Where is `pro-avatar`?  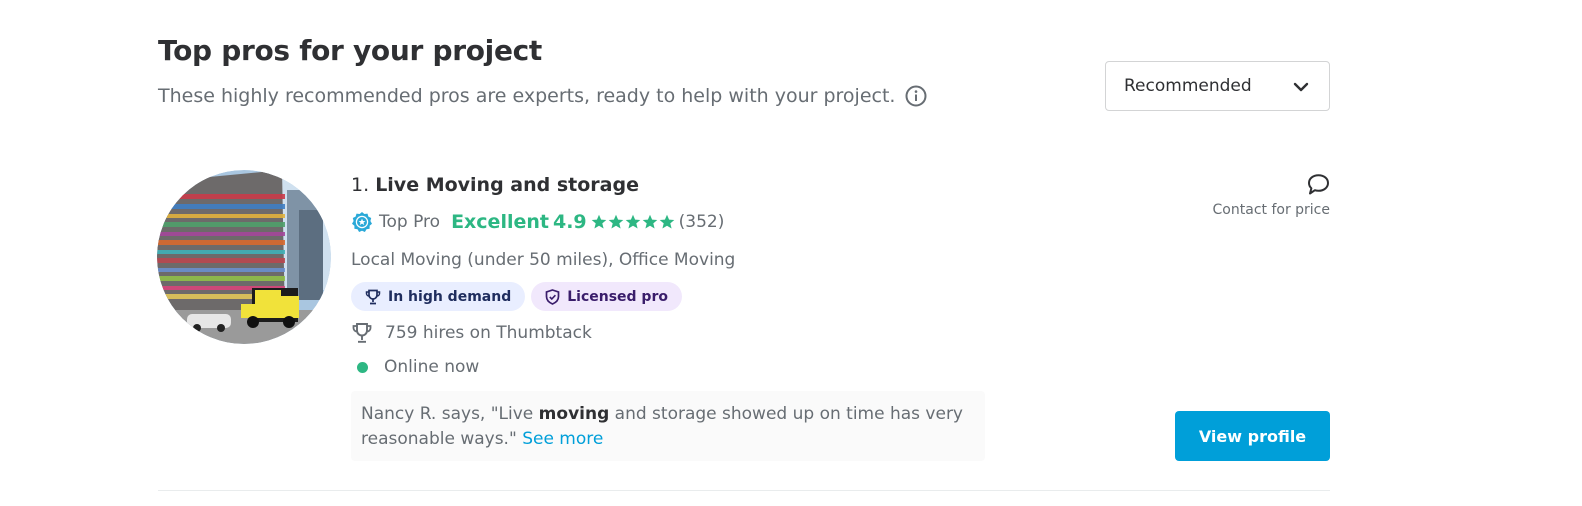
pro-avatar is located at coordinates (244, 257).